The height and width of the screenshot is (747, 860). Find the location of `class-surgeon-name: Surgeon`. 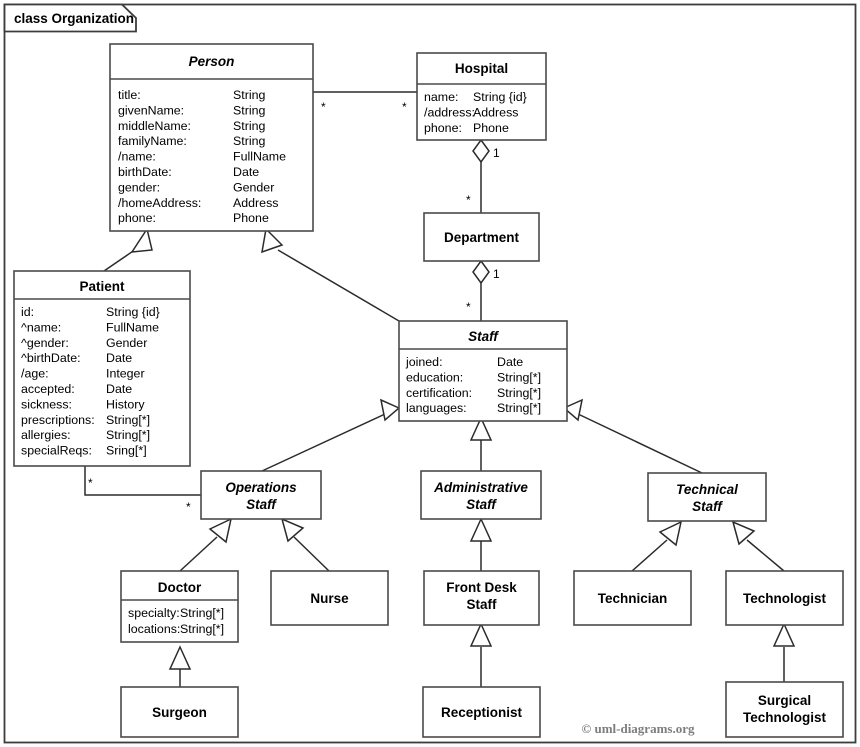

class-surgeon-name: Surgeon is located at coordinates (179, 712).